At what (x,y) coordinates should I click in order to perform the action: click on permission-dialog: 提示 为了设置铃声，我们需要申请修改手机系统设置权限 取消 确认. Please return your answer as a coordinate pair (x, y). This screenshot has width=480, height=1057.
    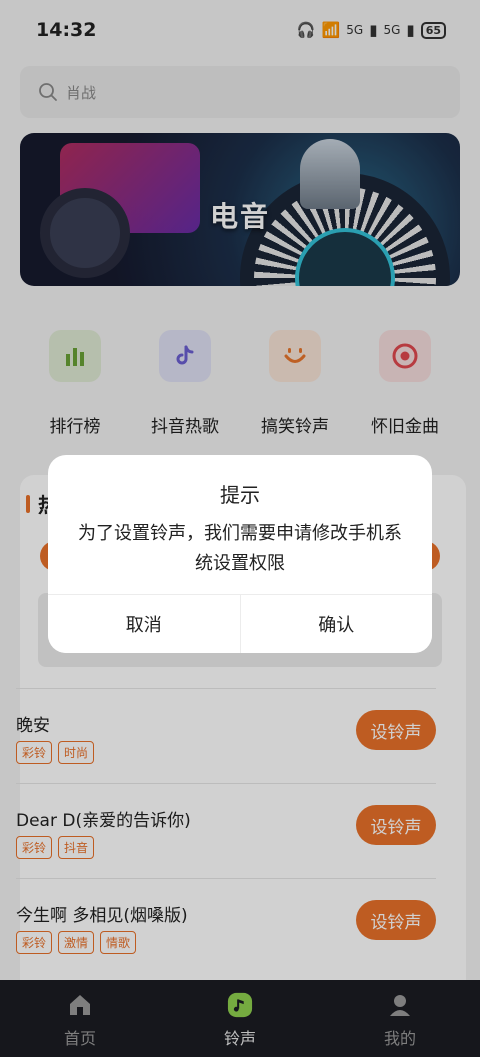
    Looking at the image, I should click on (240, 554).